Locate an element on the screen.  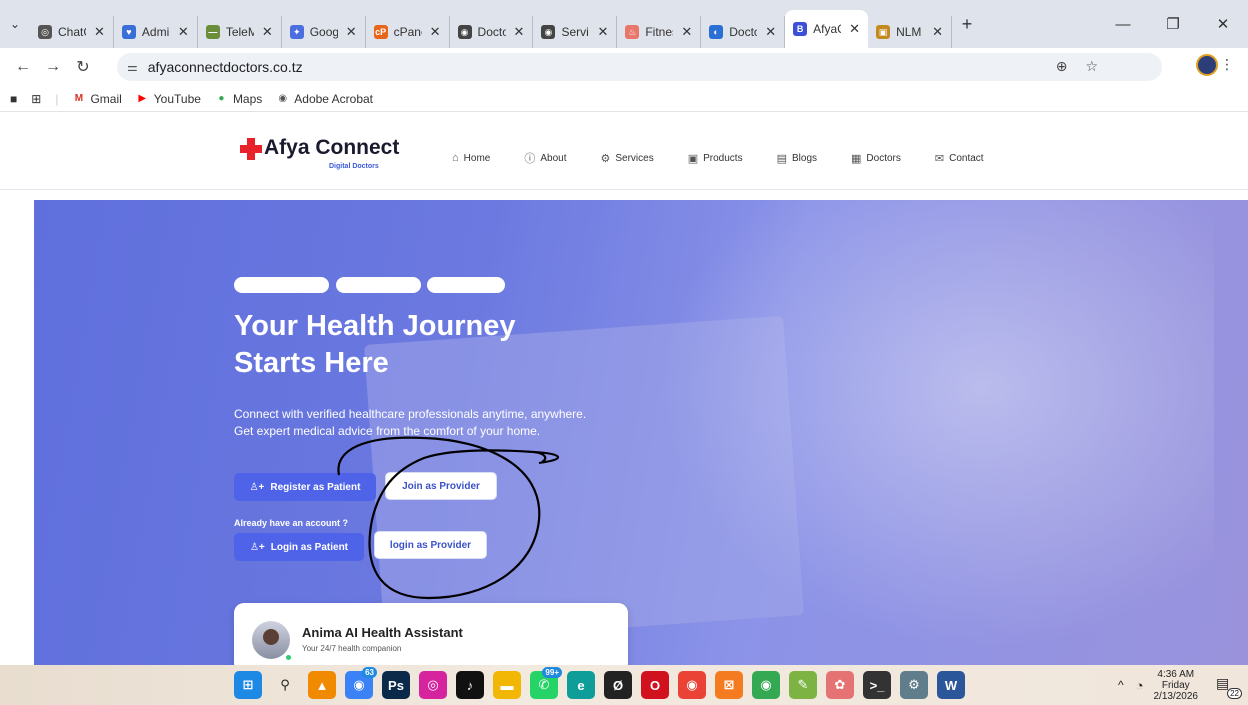
notification-center-icon: ▤ 22 is located at coordinates (1229, 687).